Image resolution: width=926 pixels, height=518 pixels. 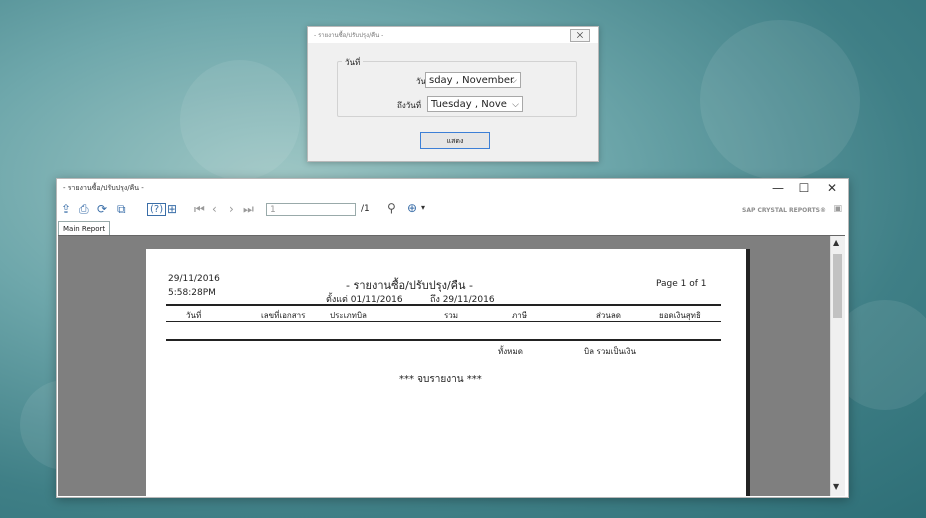 What do you see at coordinates (157, 209) in the screenshot?
I see `help-icon: (?)` at bounding box center [157, 209].